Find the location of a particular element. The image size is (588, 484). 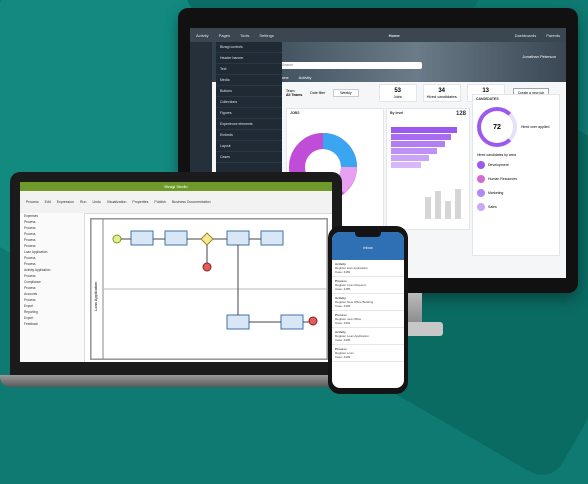

phone-title: Inbox is located at coordinates (368, 247).